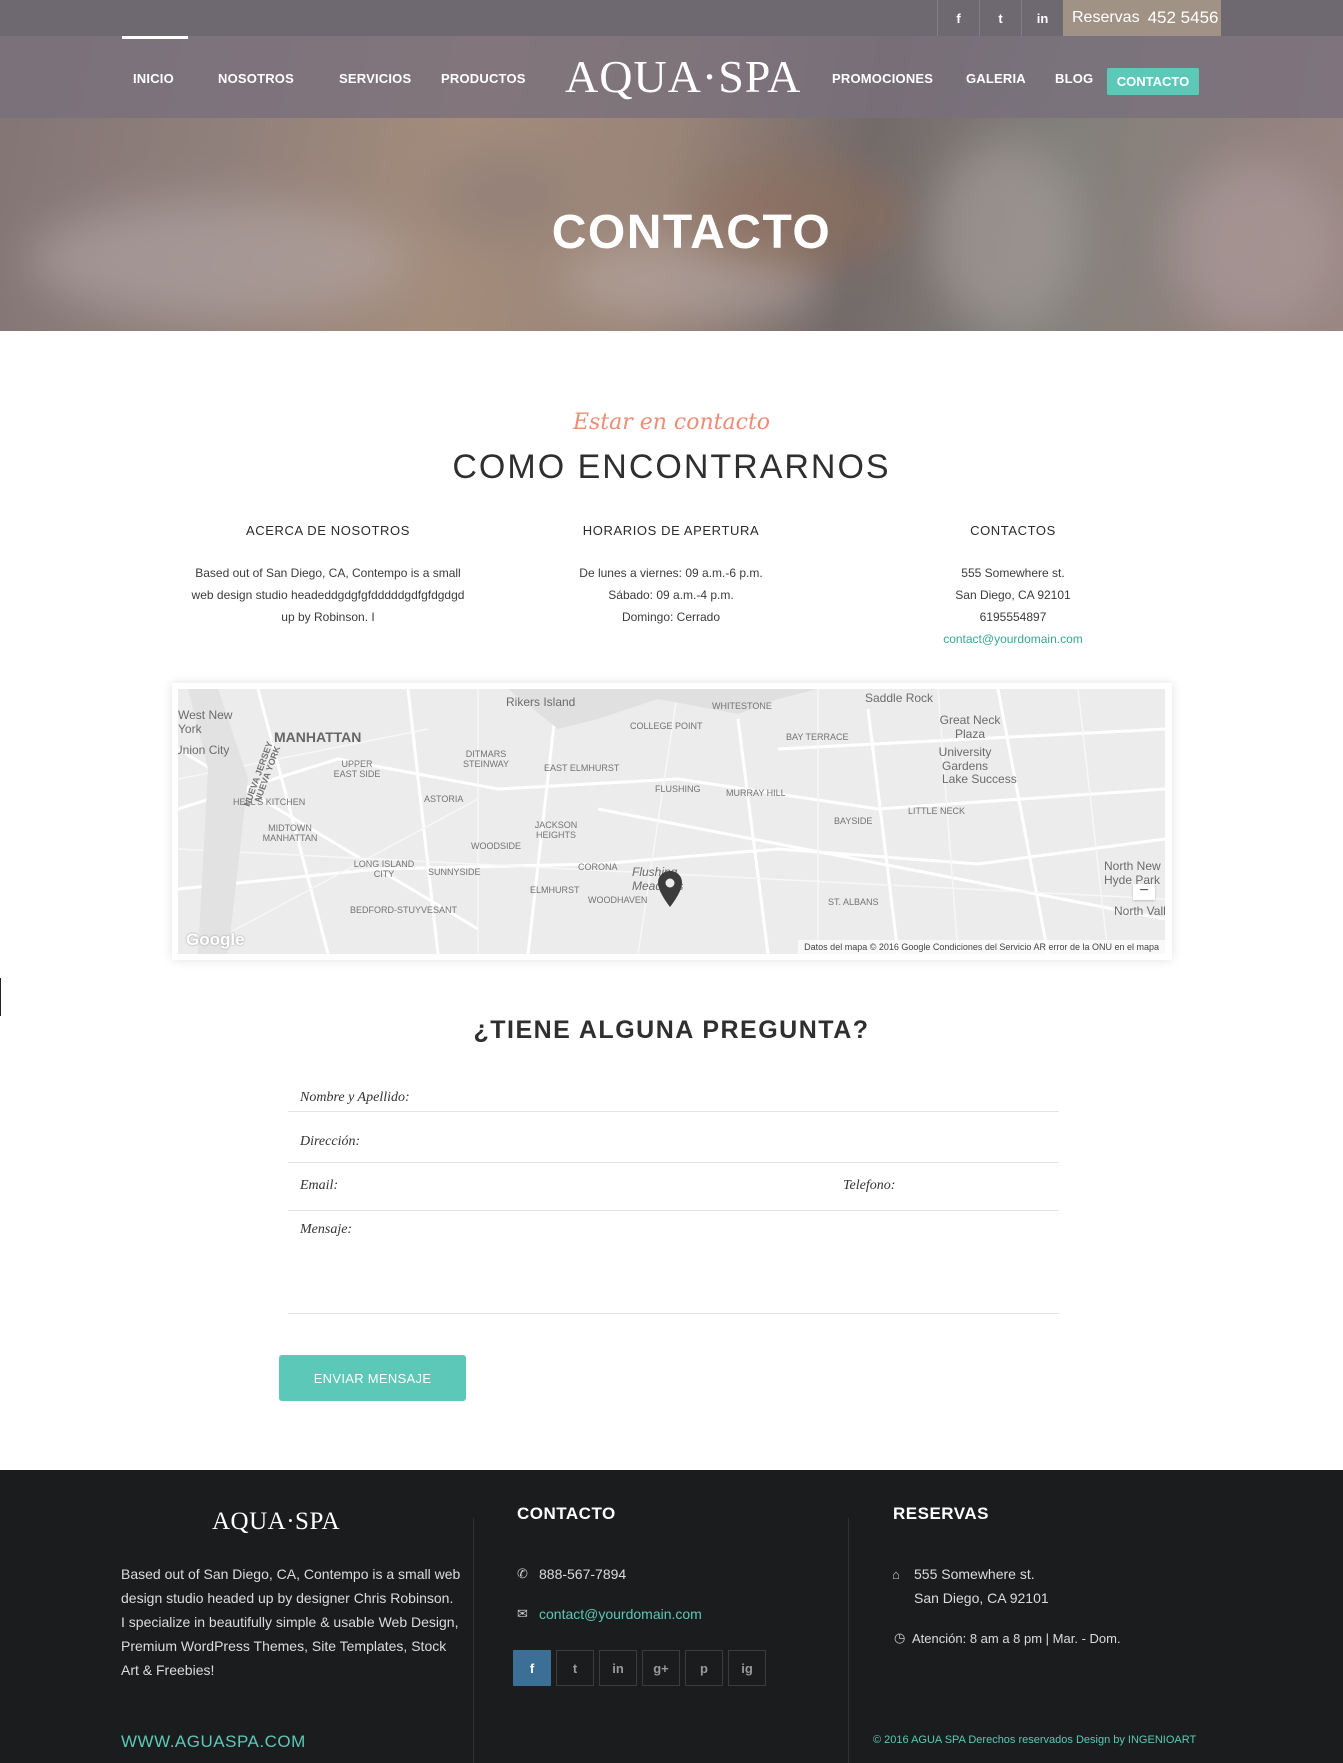  Describe the element at coordinates (1013, 639) in the screenshot. I see `contacts-email-link: contact@yourdomain.com` at that location.